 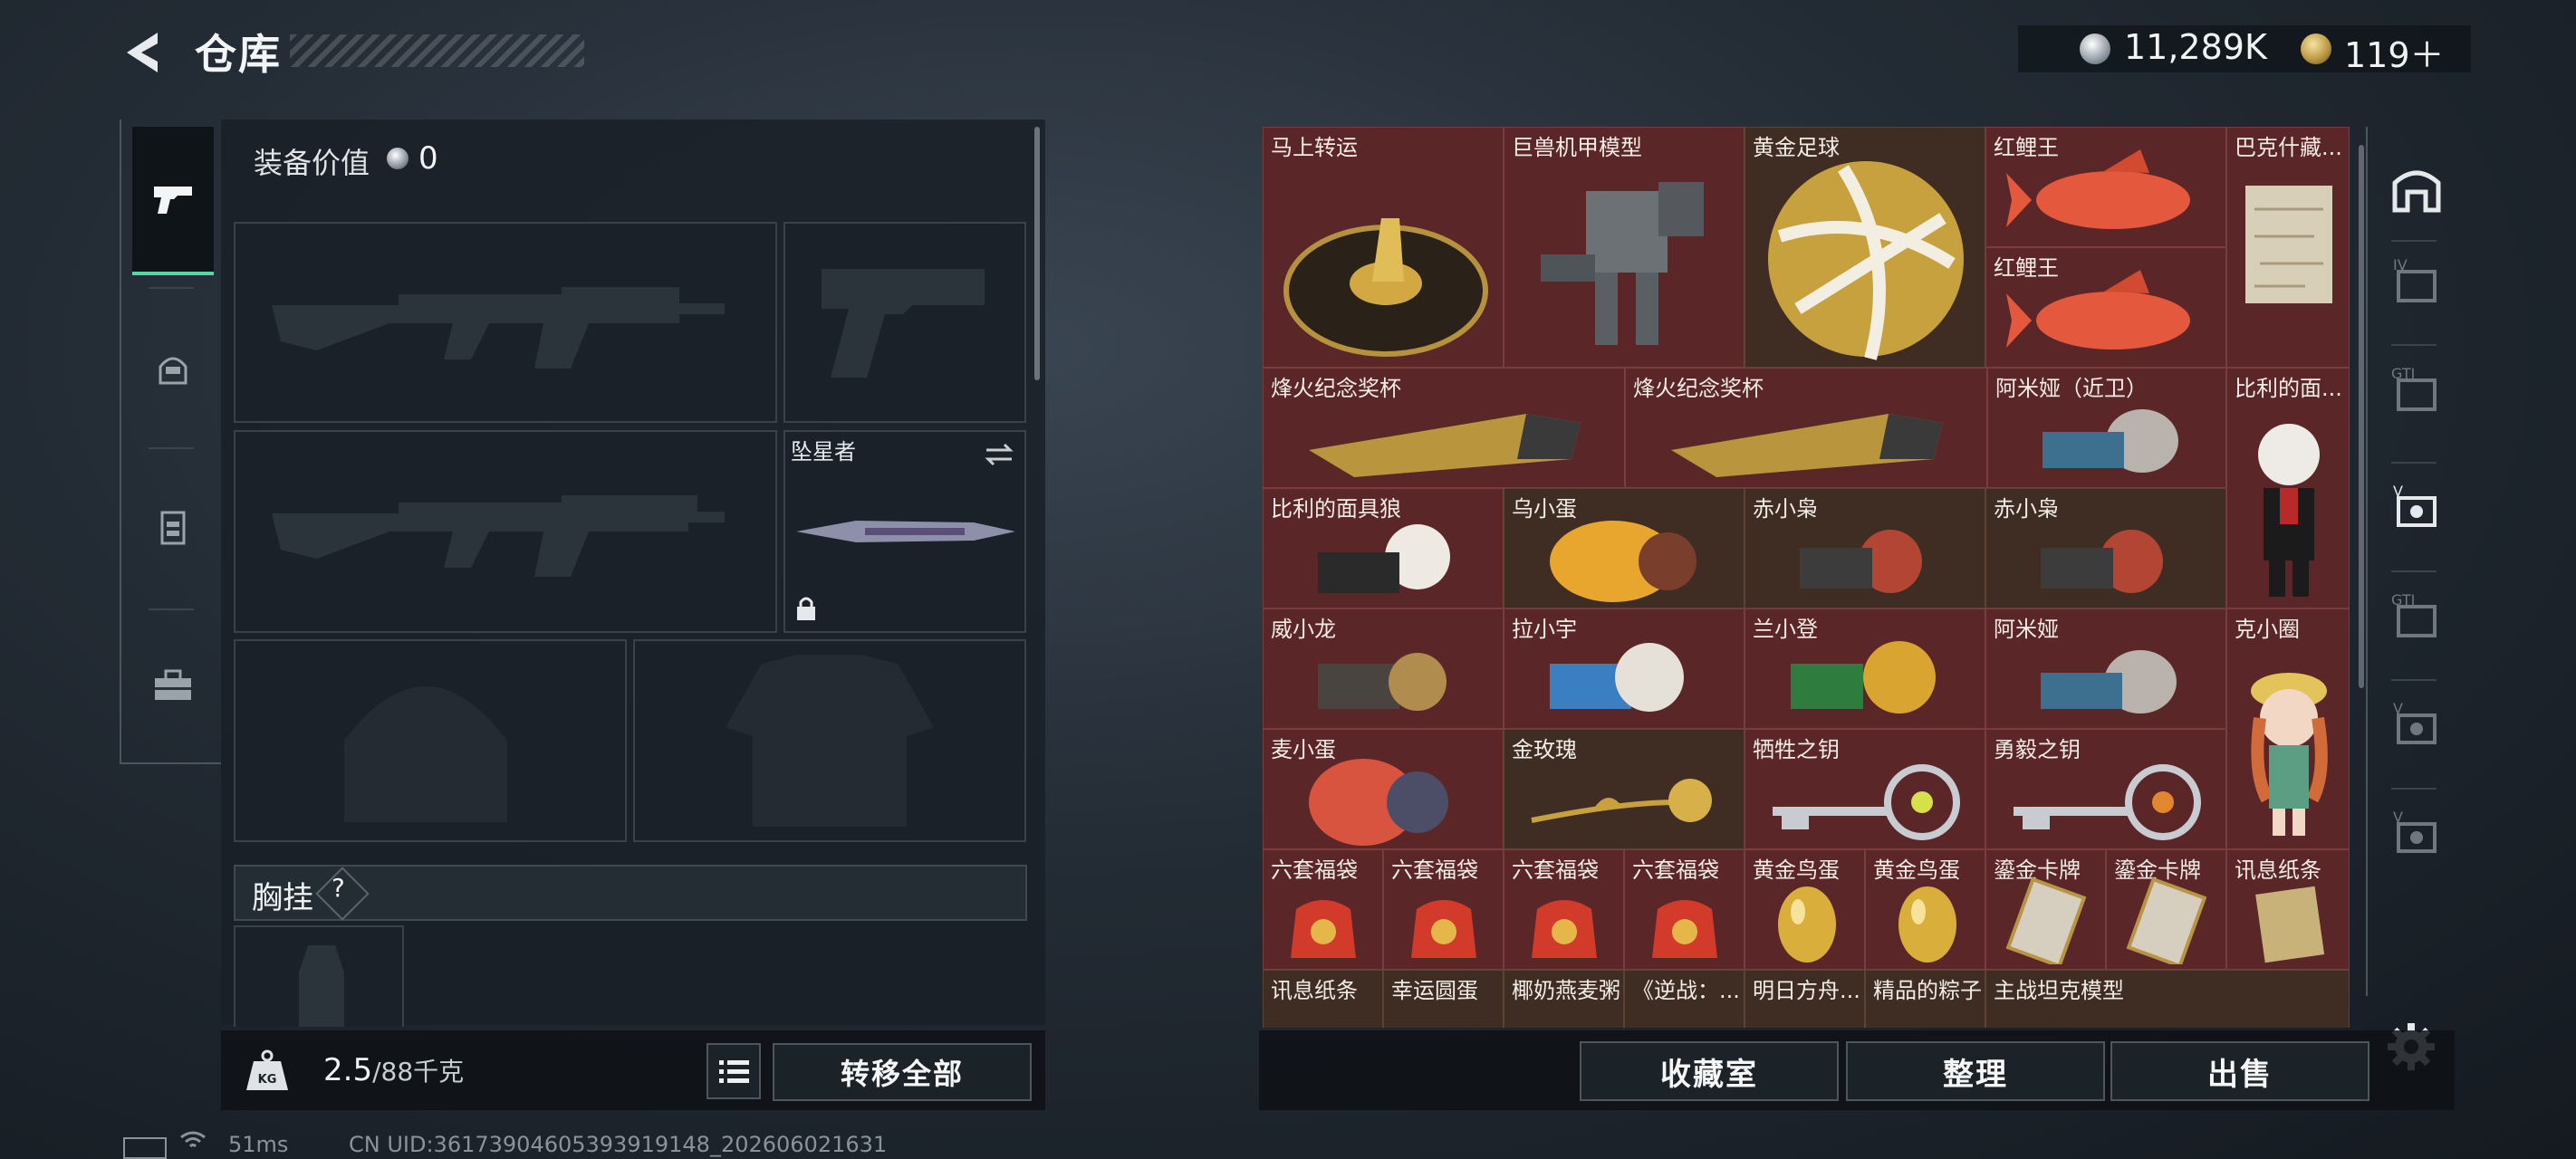 What do you see at coordinates (173, 371) in the screenshot?
I see `helmet-icon` at bounding box center [173, 371].